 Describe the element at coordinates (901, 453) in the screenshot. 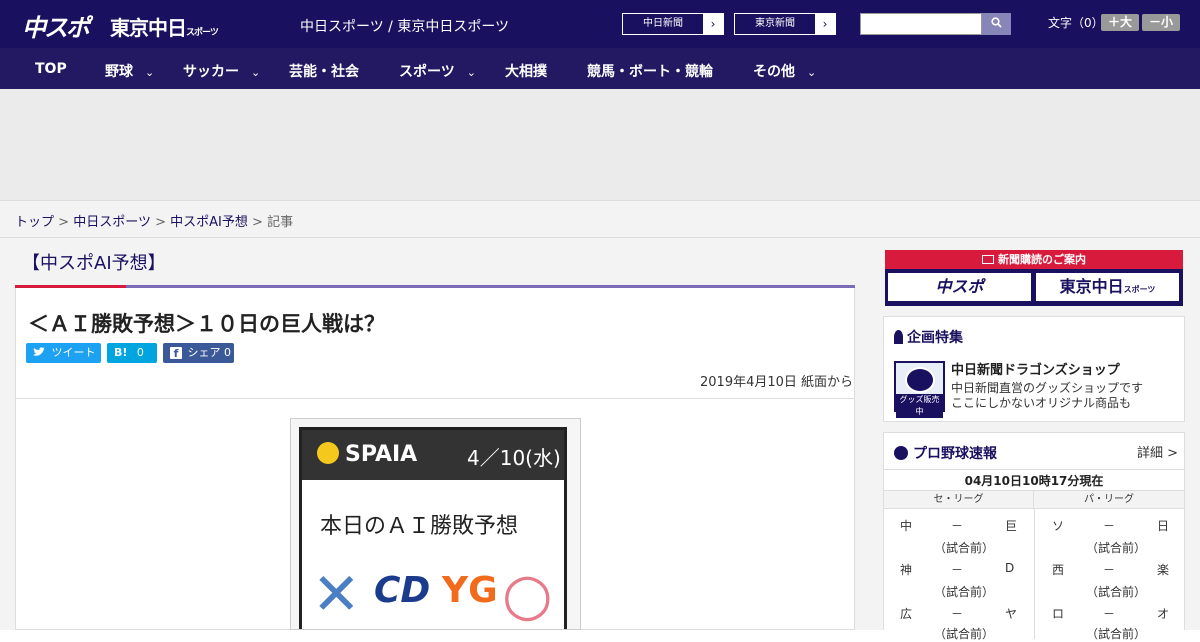

I see `baseball-icon` at that location.